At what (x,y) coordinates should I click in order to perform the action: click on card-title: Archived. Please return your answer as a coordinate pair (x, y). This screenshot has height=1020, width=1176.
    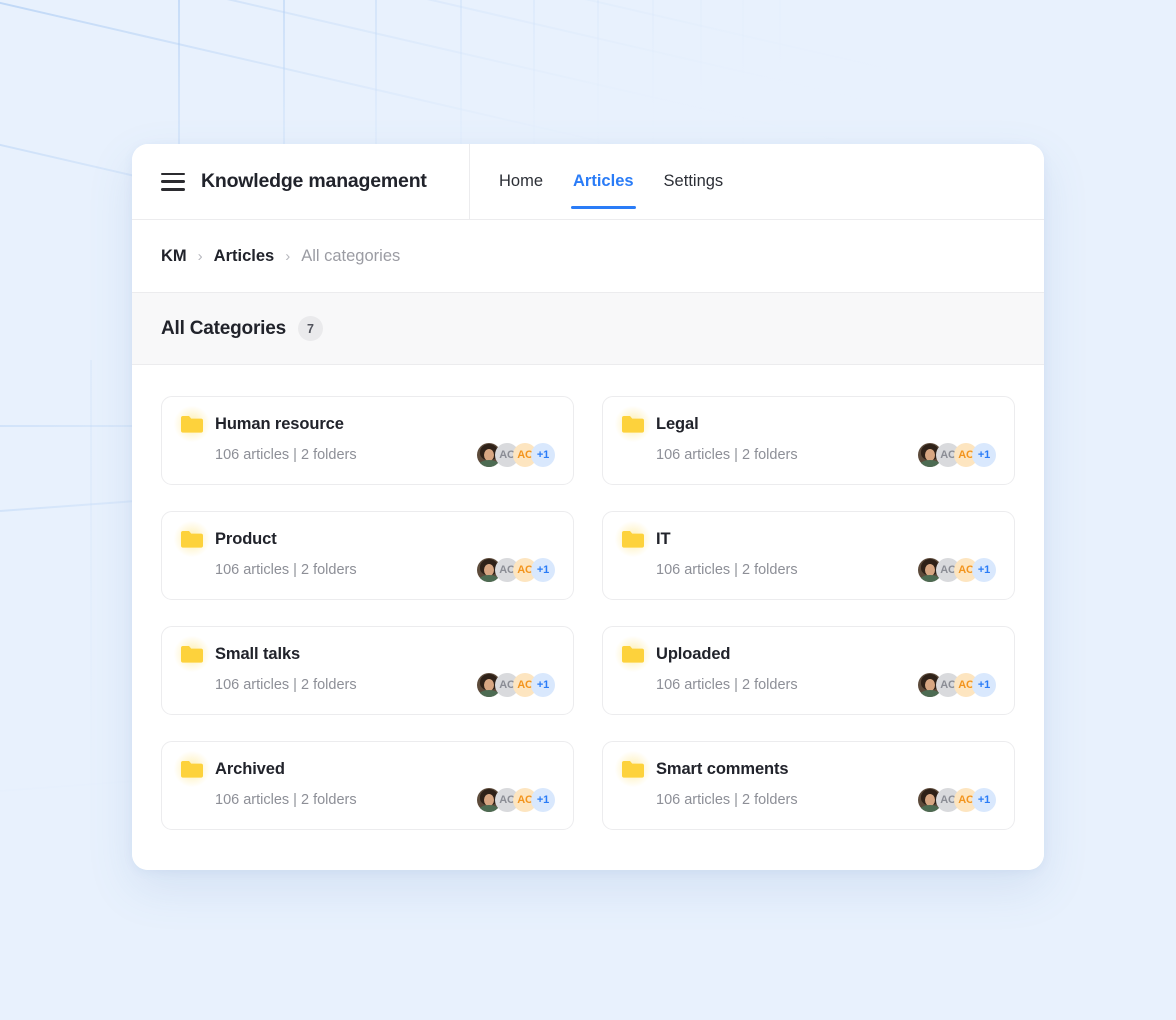
    Looking at the image, I should click on (250, 768).